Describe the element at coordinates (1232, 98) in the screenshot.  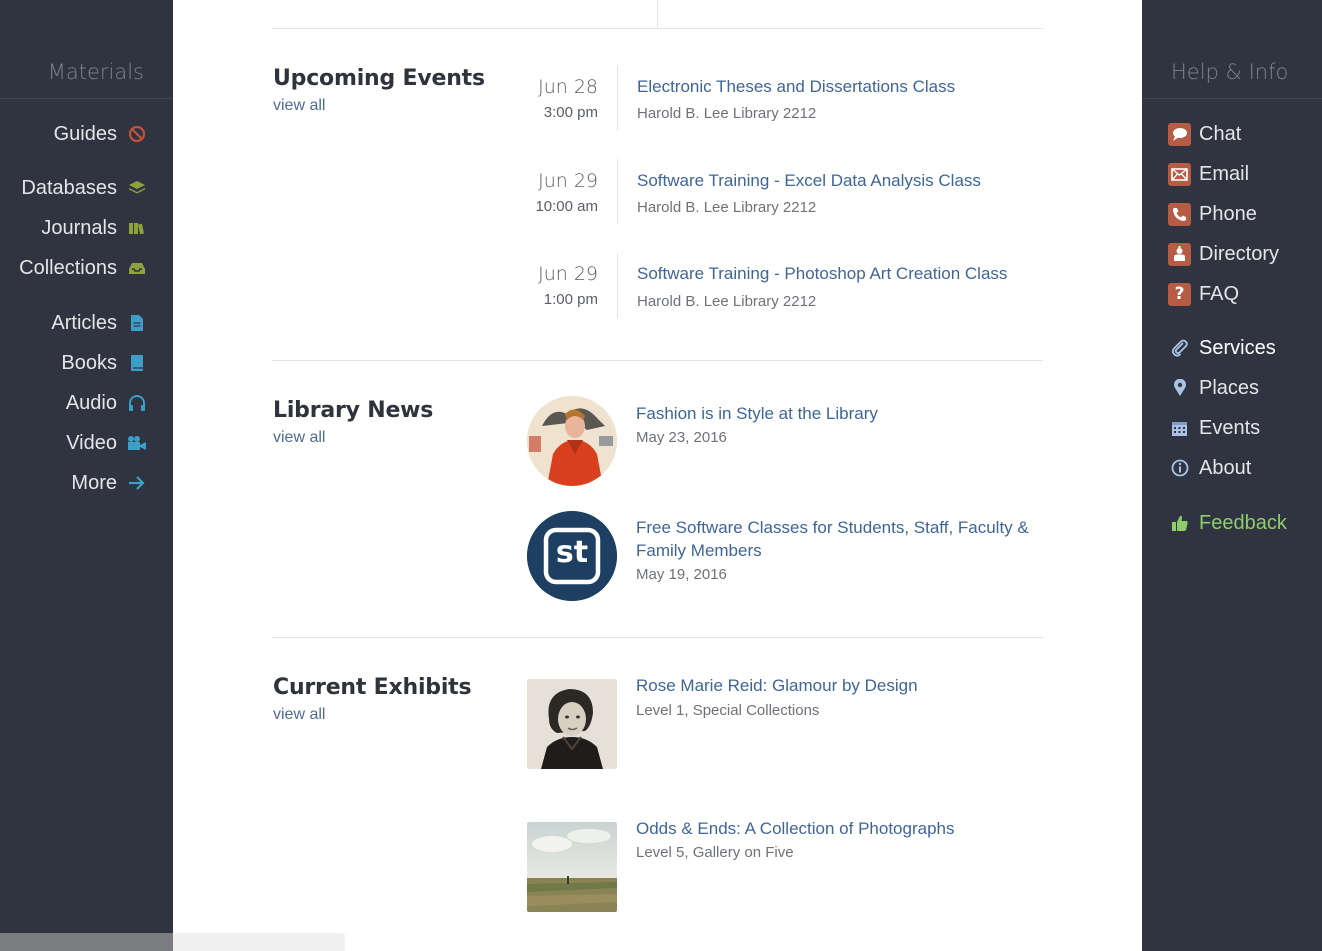
I see `help-info-divider` at that location.